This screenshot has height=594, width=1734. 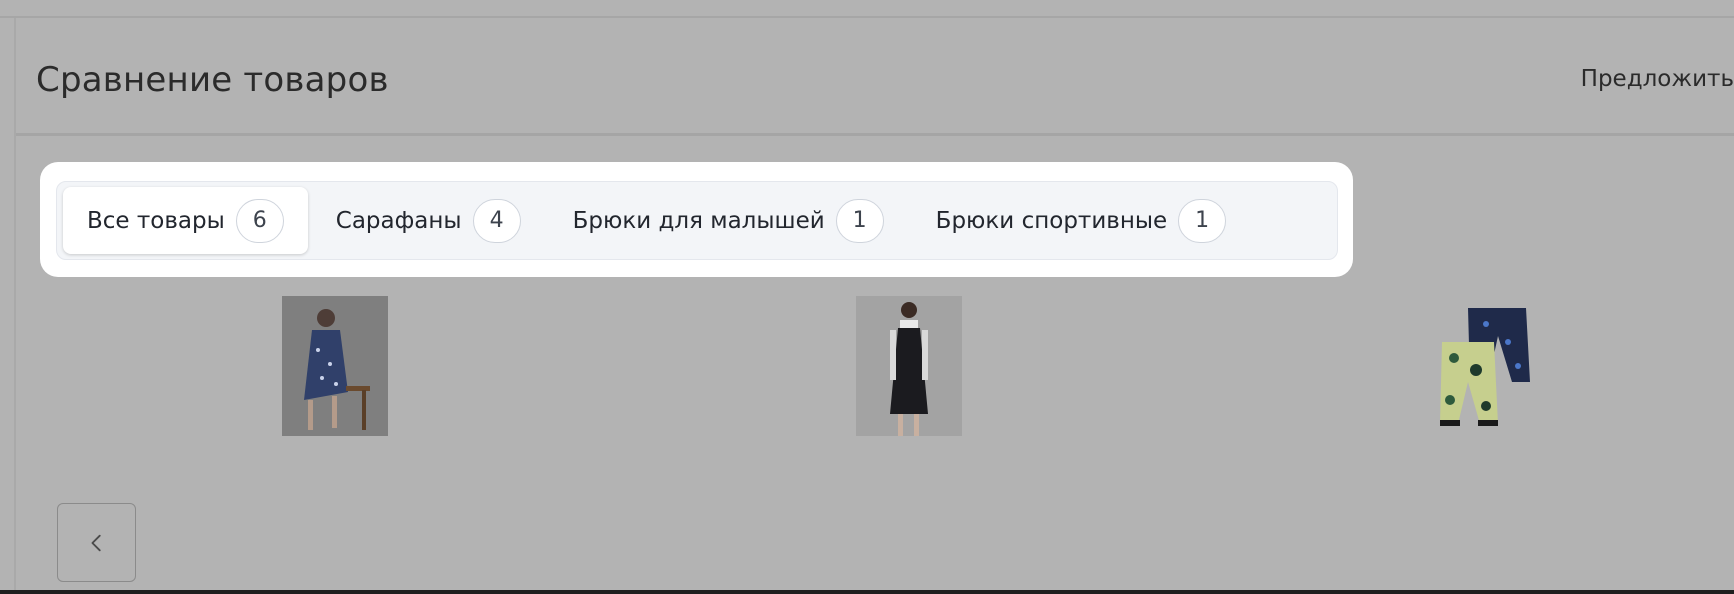 I want to click on product-image-dress-floral, so click(x=335, y=366).